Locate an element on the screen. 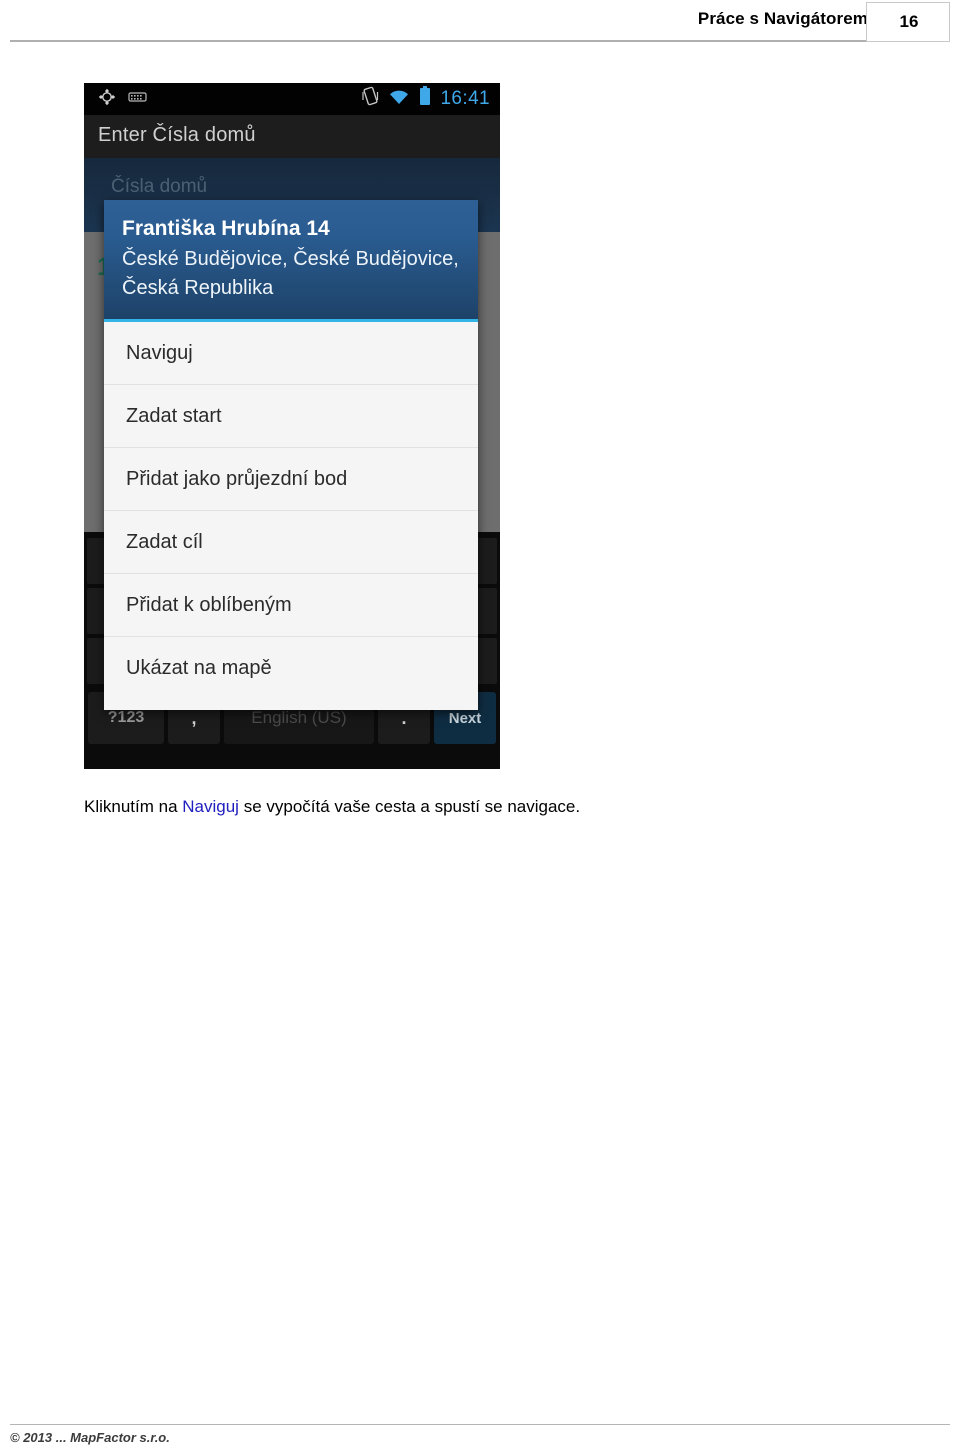  status-bar-right-icons: 16:41 is located at coordinates (426, 98).